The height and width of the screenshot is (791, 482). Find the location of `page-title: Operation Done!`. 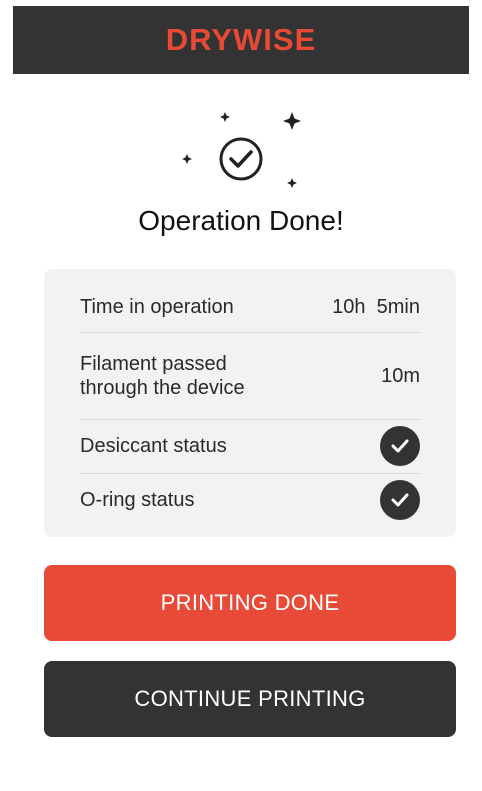

page-title: Operation Done! is located at coordinates (241, 220).